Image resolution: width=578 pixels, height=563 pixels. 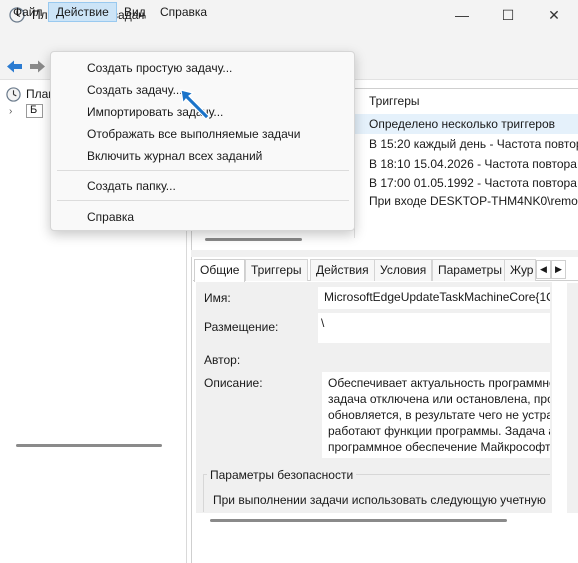 What do you see at coordinates (233, 383) in the screenshot?
I see `description-label: Описание:` at bounding box center [233, 383].